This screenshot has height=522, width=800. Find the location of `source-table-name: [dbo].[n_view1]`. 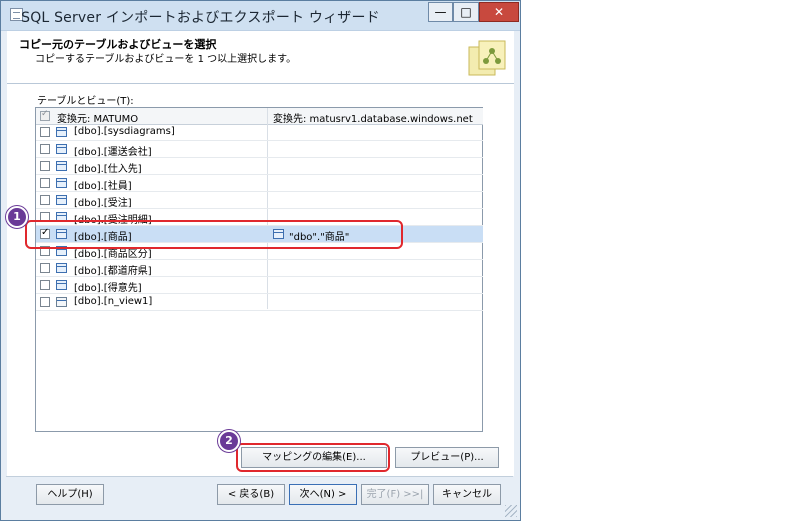

source-table-name: [dbo].[n_view1] is located at coordinates (113, 301).